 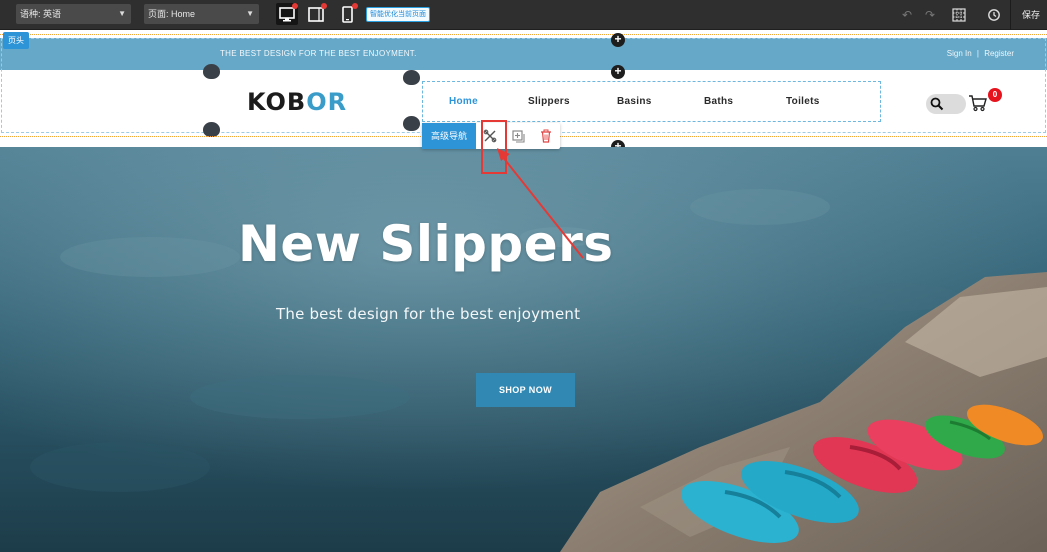 I want to click on history-icon, so click(x=994, y=15).